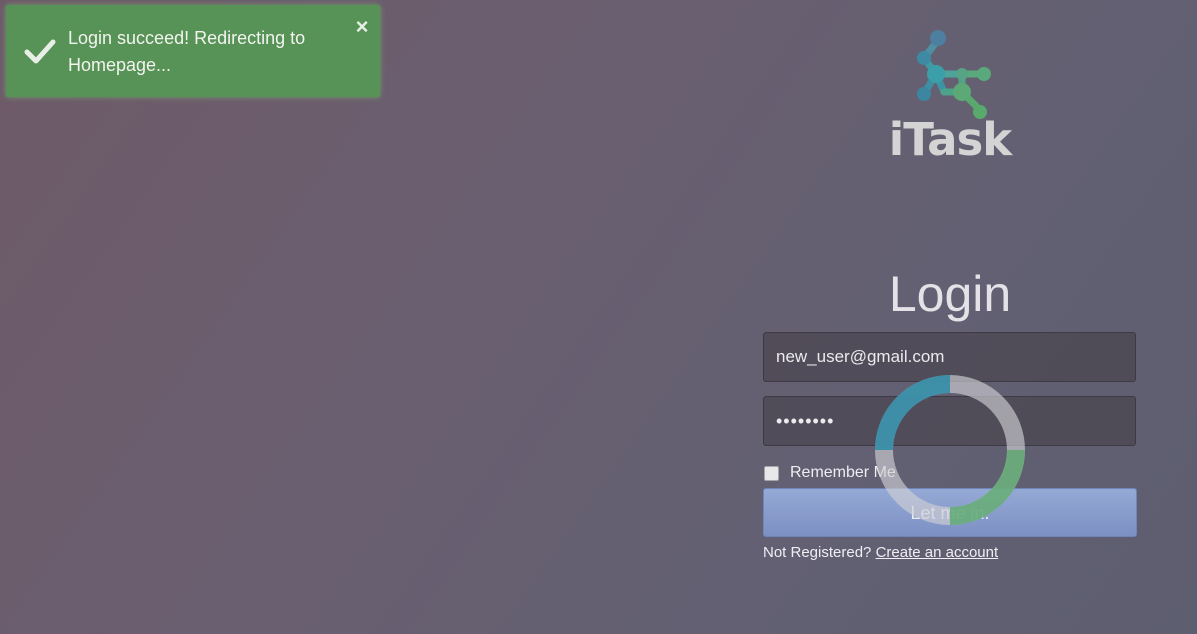  I want to click on register-prompt: Not Registered? Create an account, so click(880, 552).